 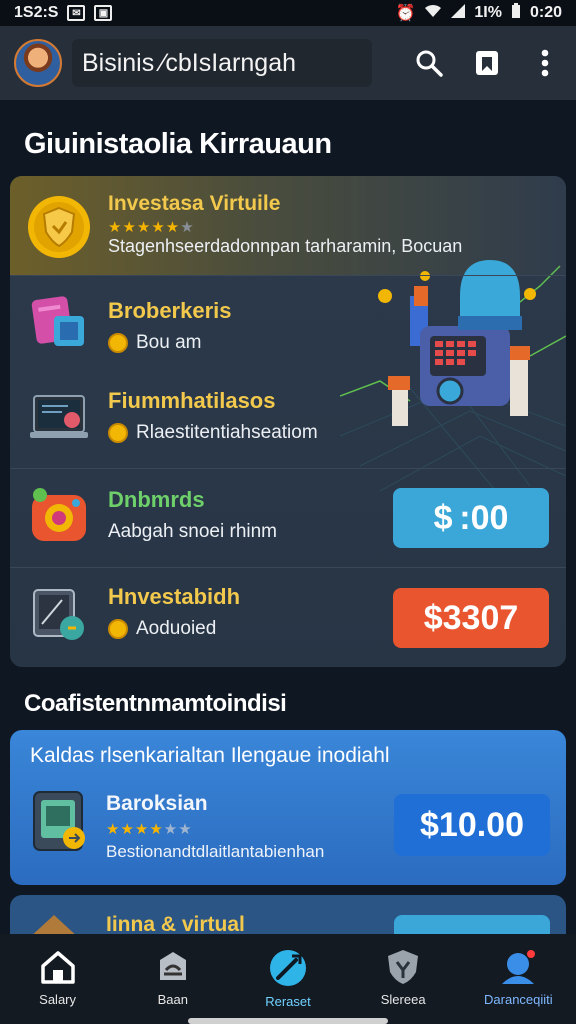 I want to click on section-title-recommended: Coafistentnmamtoindisi, so click(x=155, y=703).